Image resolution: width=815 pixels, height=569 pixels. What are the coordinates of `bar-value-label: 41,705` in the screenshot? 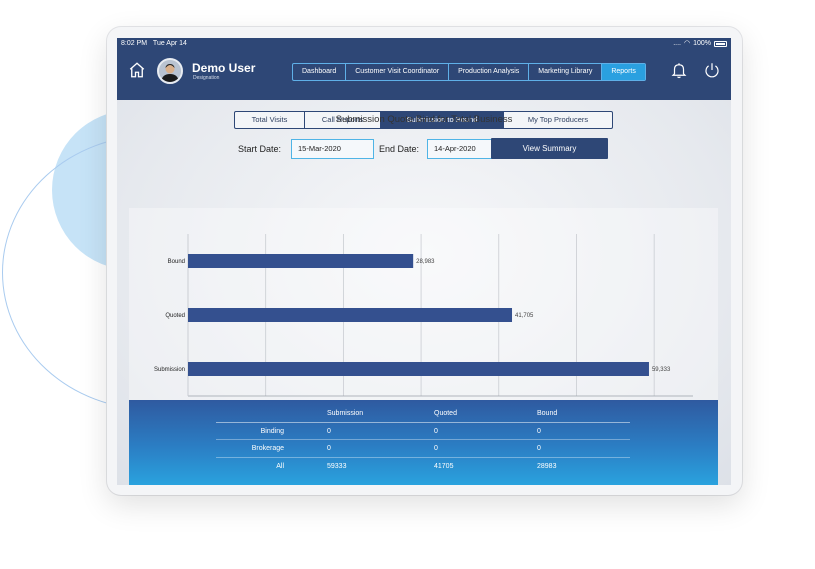 It's located at (524, 316).